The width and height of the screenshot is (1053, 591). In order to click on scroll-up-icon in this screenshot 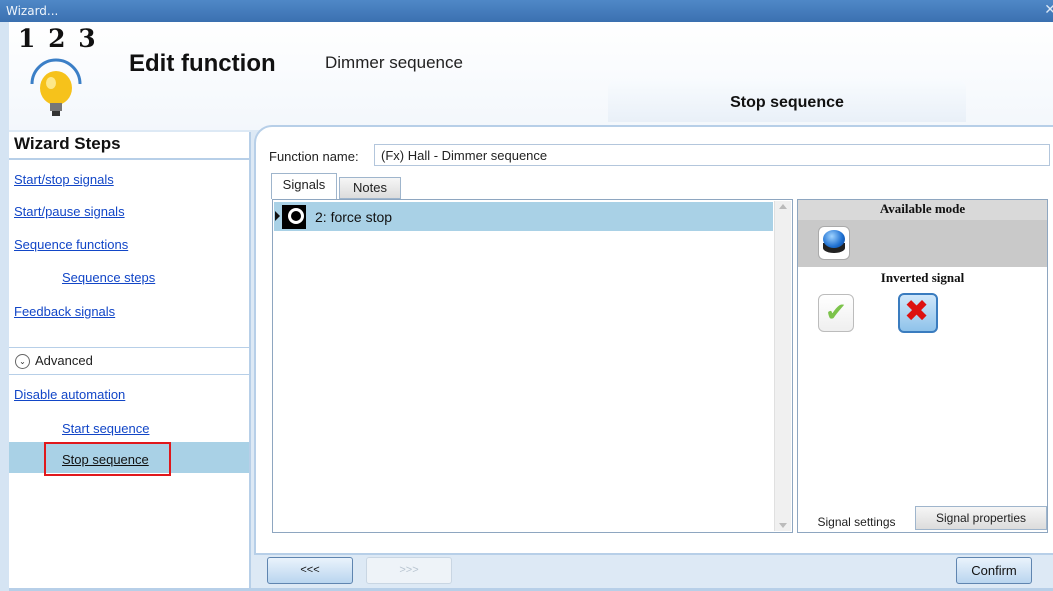, I will do `click(783, 206)`.